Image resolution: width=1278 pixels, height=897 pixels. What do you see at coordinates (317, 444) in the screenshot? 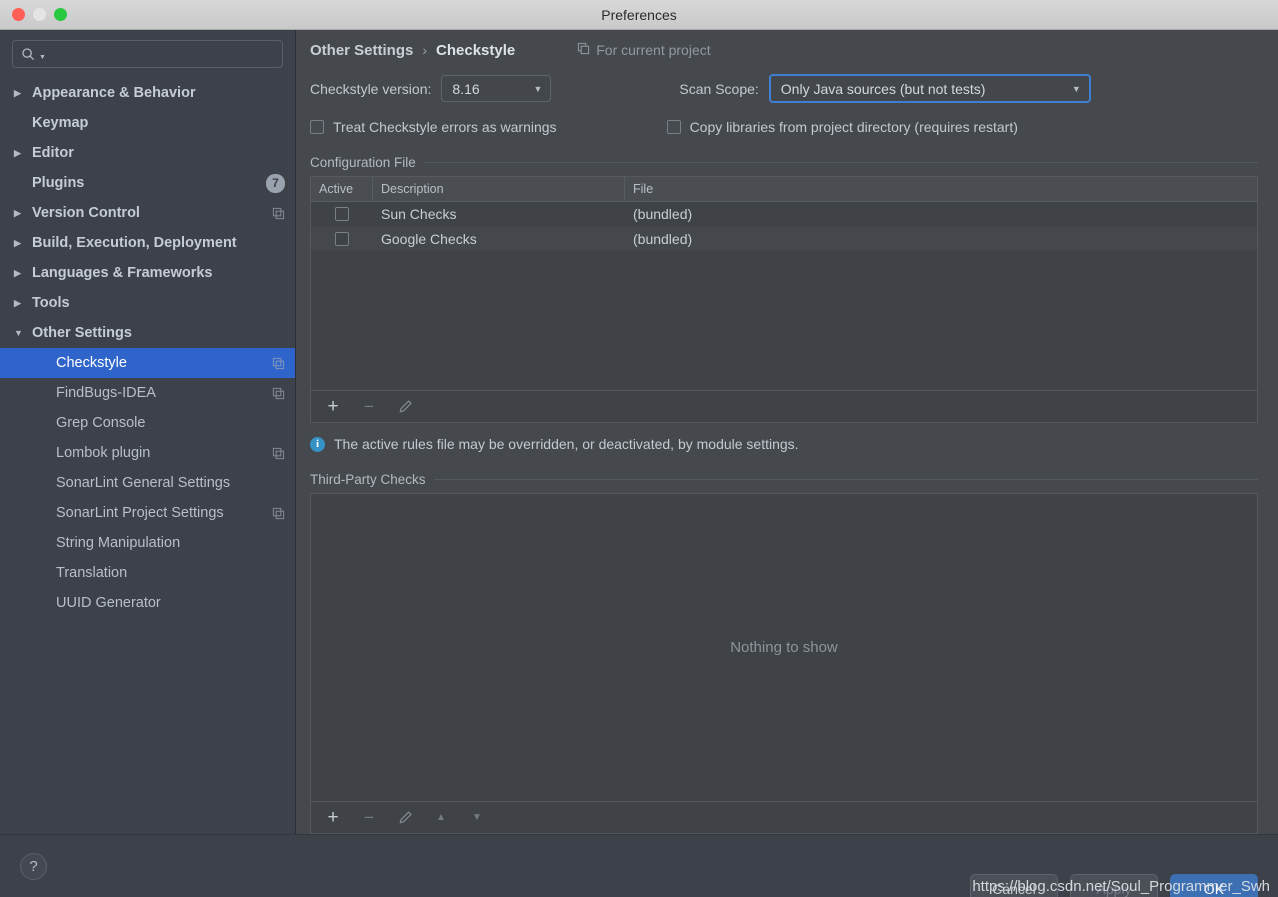
I see `info-icon: i` at bounding box center [317, 444].